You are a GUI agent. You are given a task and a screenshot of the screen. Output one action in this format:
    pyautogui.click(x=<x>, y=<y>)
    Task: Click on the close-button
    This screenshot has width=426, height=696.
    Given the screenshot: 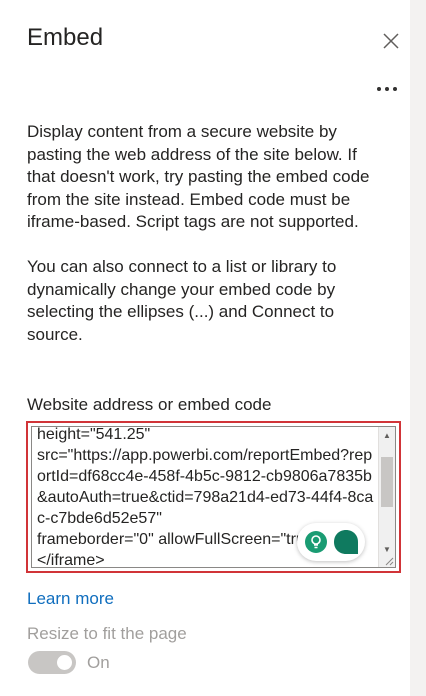 What is the action you would take?
    pyautogui.click(x=391, y=41)
    